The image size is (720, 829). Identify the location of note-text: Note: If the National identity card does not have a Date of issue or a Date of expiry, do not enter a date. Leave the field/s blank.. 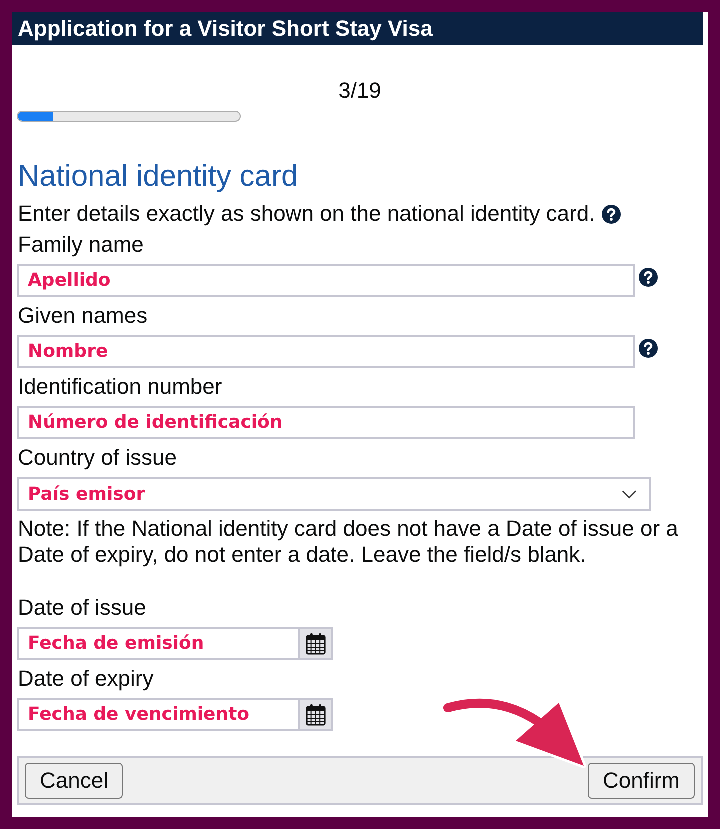
(349, 542).